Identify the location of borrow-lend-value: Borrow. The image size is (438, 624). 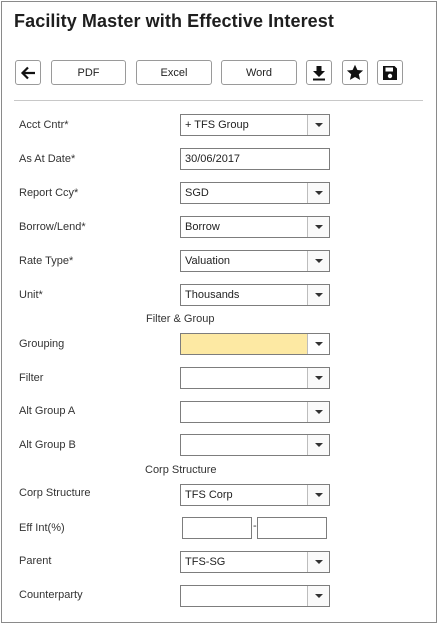
(202, 227).